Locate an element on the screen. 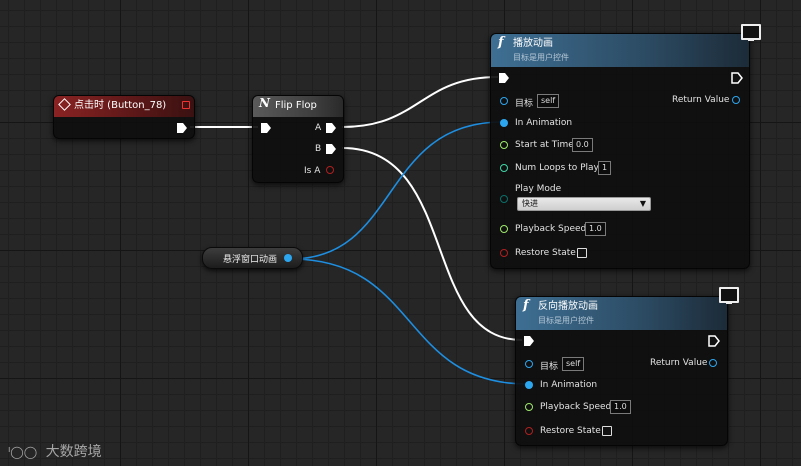 Image resolution: width=801 pixels, height=466 pixels. variable-node-hover-animation: 悬浮窗口动画 is located at coordinates (252, 258).